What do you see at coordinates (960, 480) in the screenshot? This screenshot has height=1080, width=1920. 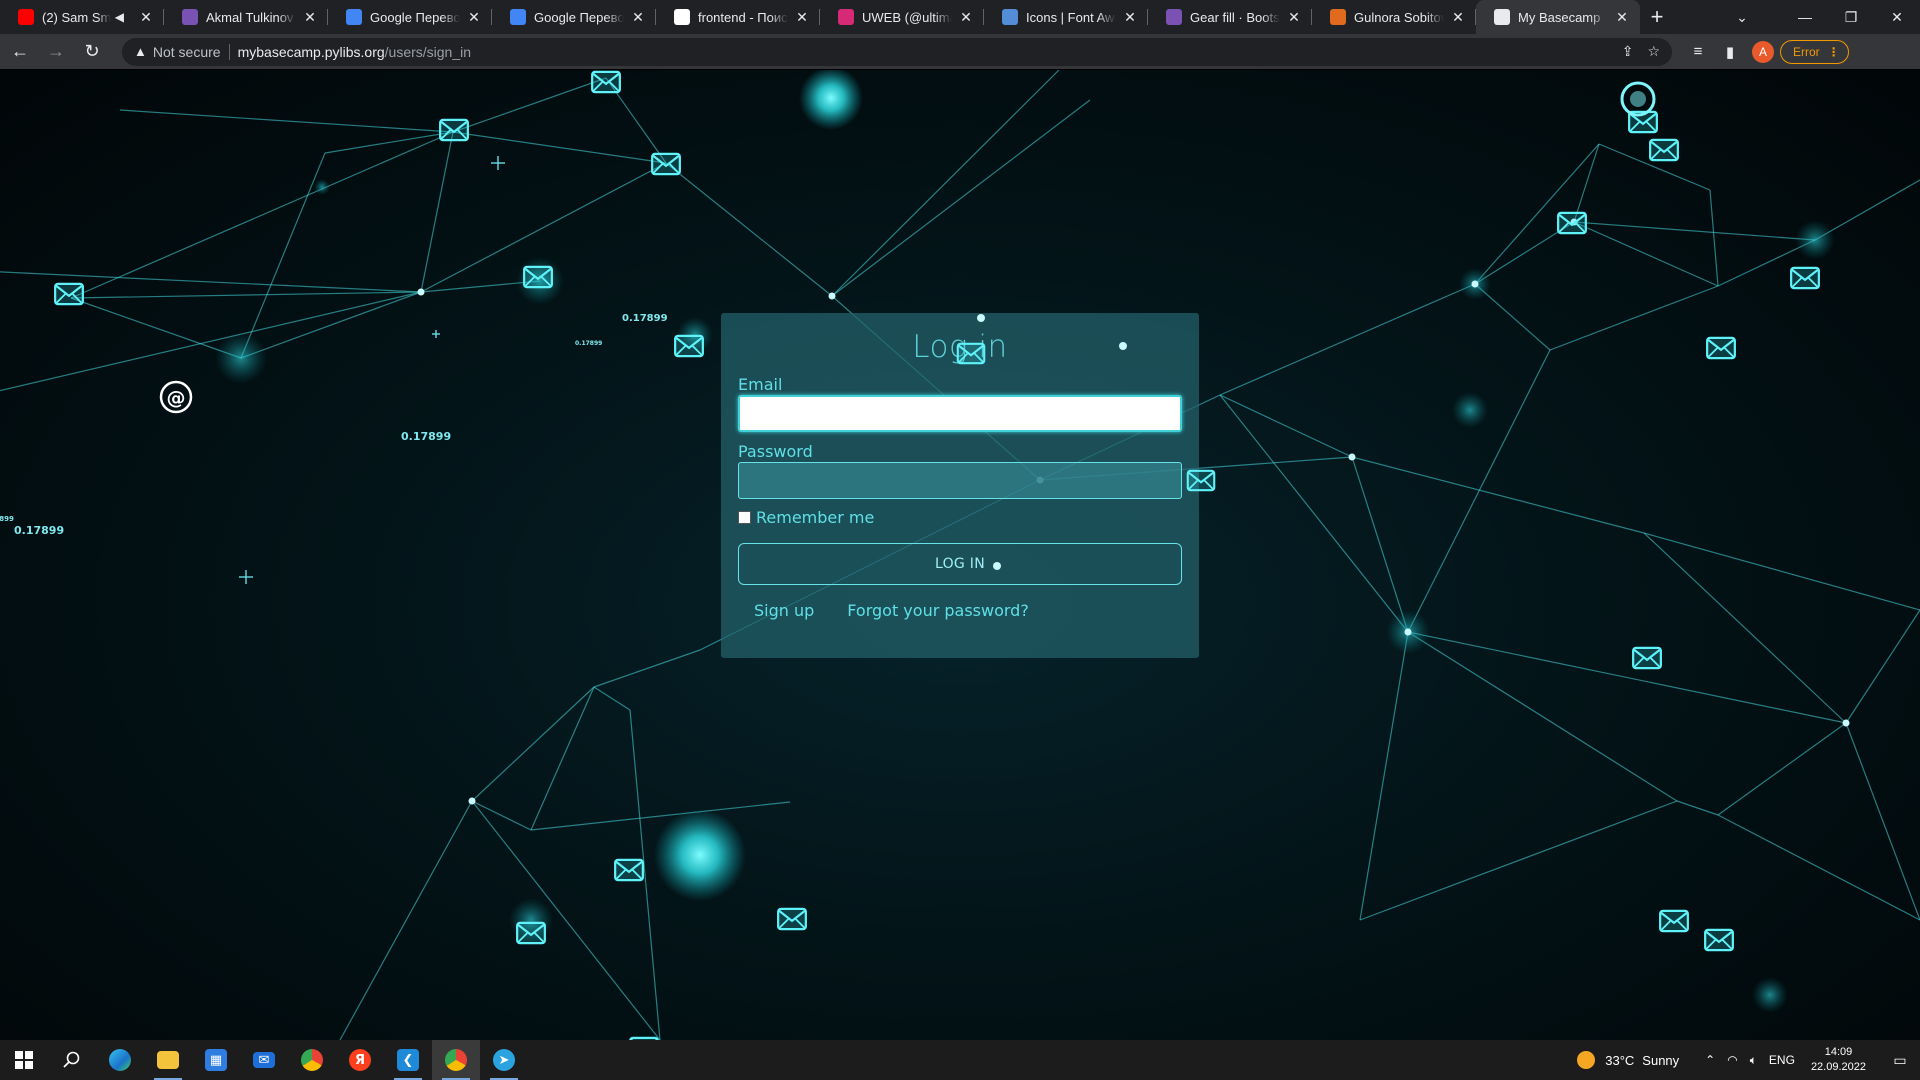 I see `password-field` at bounding box center [960, 480].